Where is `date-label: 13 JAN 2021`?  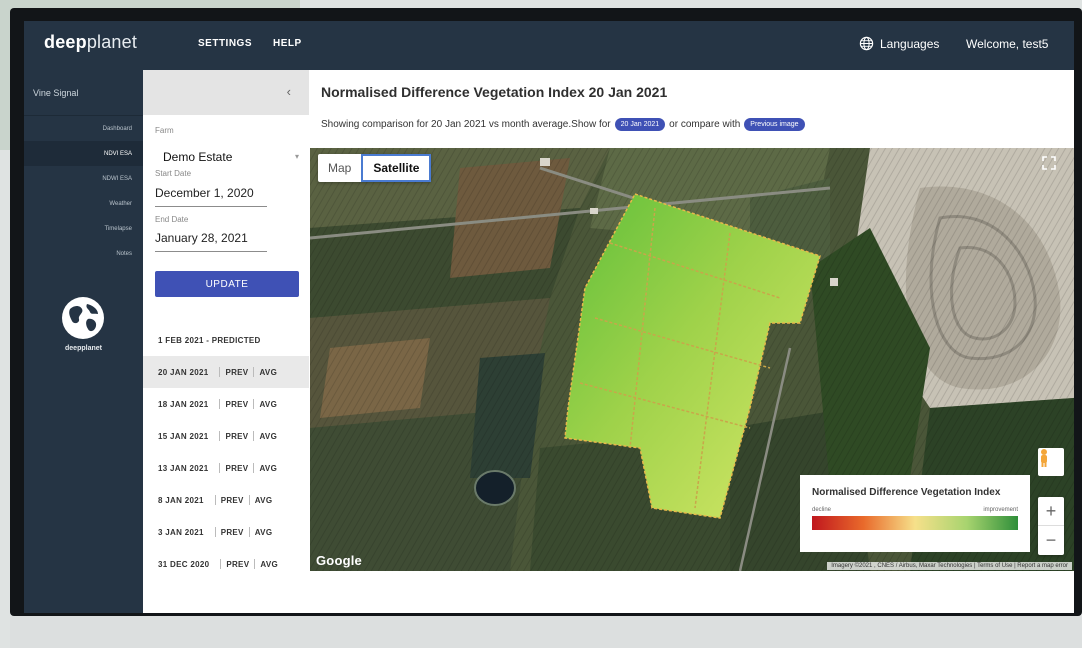
date-label: 13 JAN 2021 is located at coordinates (183, 468).